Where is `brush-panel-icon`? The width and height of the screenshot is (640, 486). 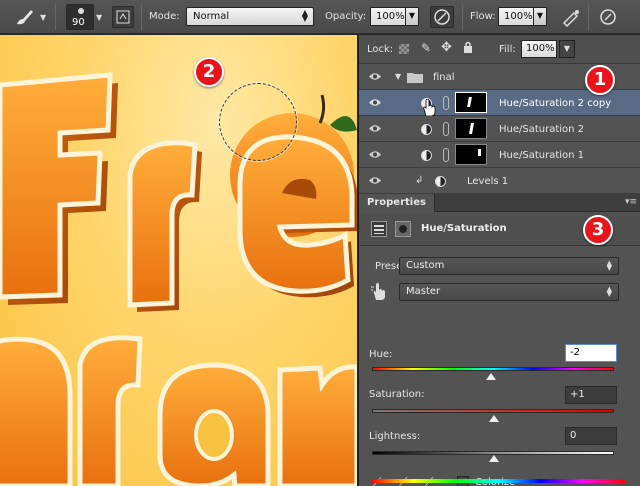 brush-panel-icon is located at coordinates (123, 17).